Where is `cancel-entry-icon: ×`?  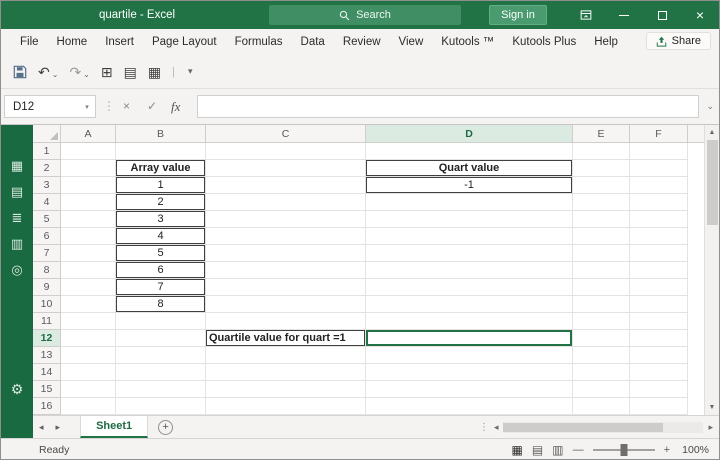
cancel-entry-icon: × is located at coordinates (126, 106).